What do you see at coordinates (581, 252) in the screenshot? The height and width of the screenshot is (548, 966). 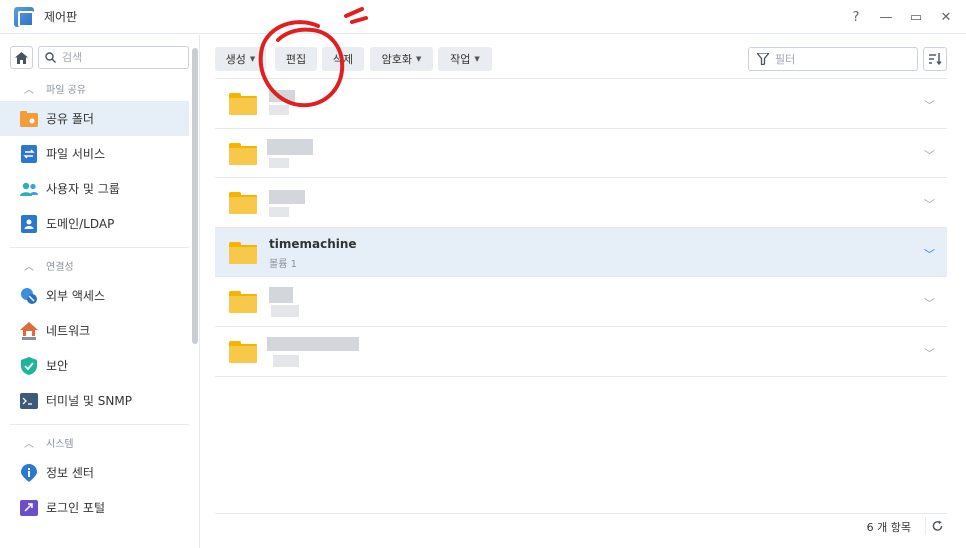 I see `folder-row-selected: timemachine 볼륨 1 ﹀` at bounding box center [581, 252].